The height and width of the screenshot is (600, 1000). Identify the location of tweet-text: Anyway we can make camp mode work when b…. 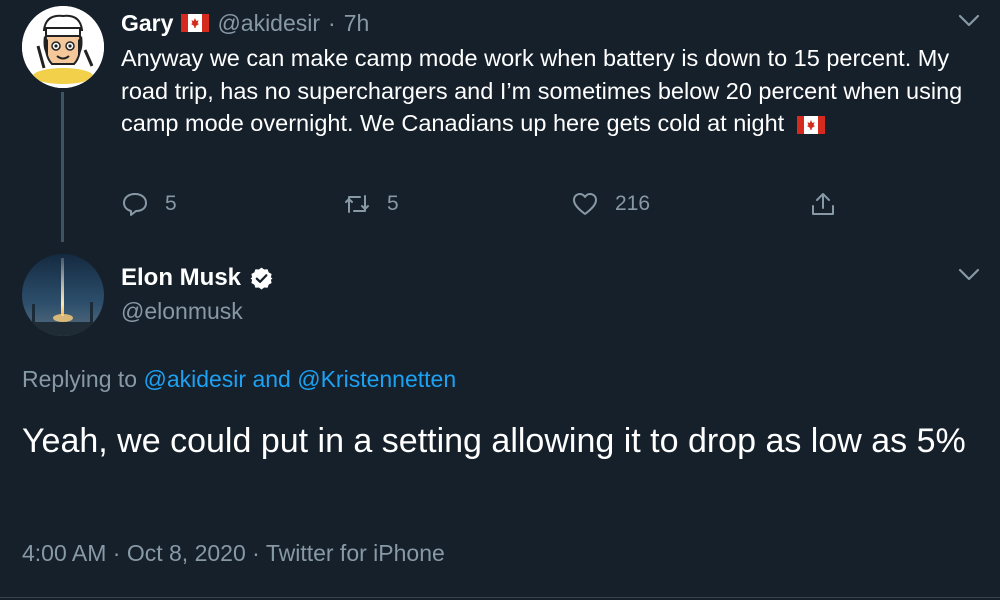
(546, 91).